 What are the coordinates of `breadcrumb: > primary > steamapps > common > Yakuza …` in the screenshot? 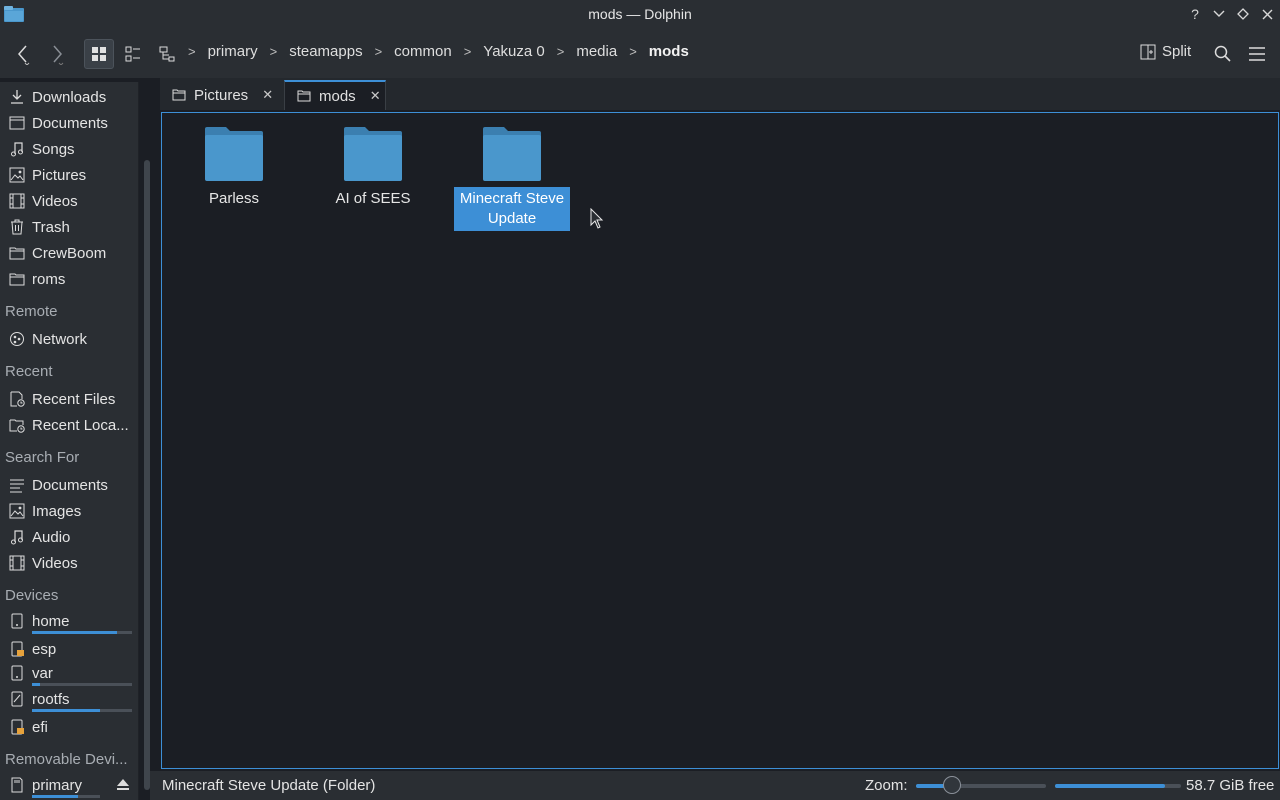 It's located at (438, 51).